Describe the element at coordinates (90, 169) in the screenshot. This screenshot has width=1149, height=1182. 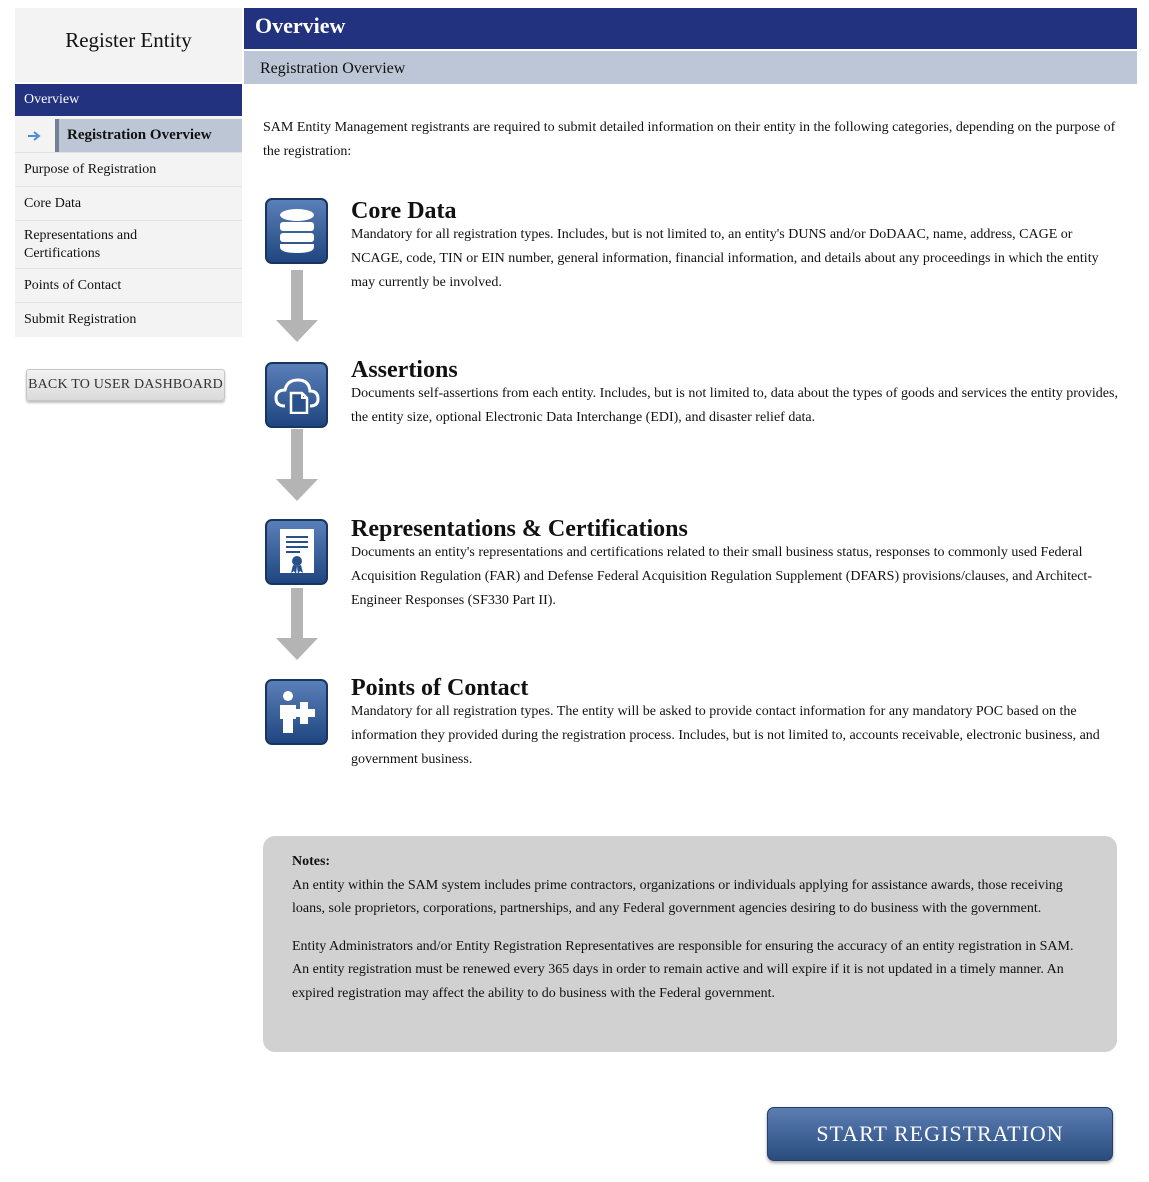
I see `sidebar-item-label: Purpose of Registration` at that location.